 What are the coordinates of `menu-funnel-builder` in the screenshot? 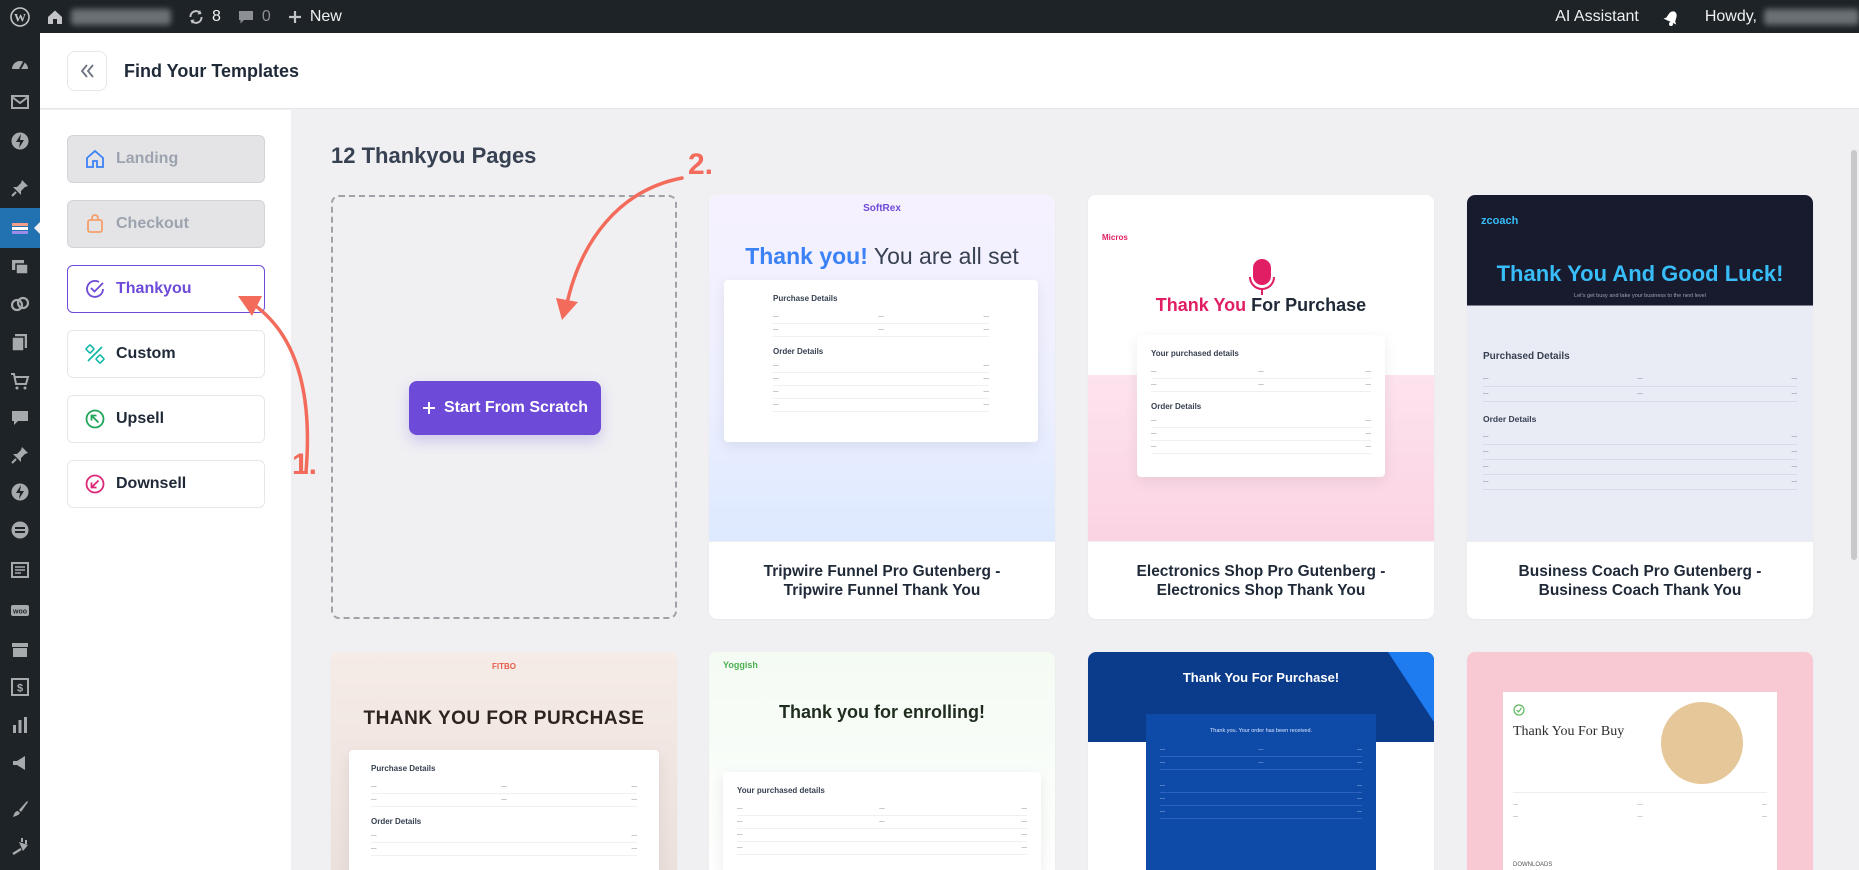 It's located at (20, 228).